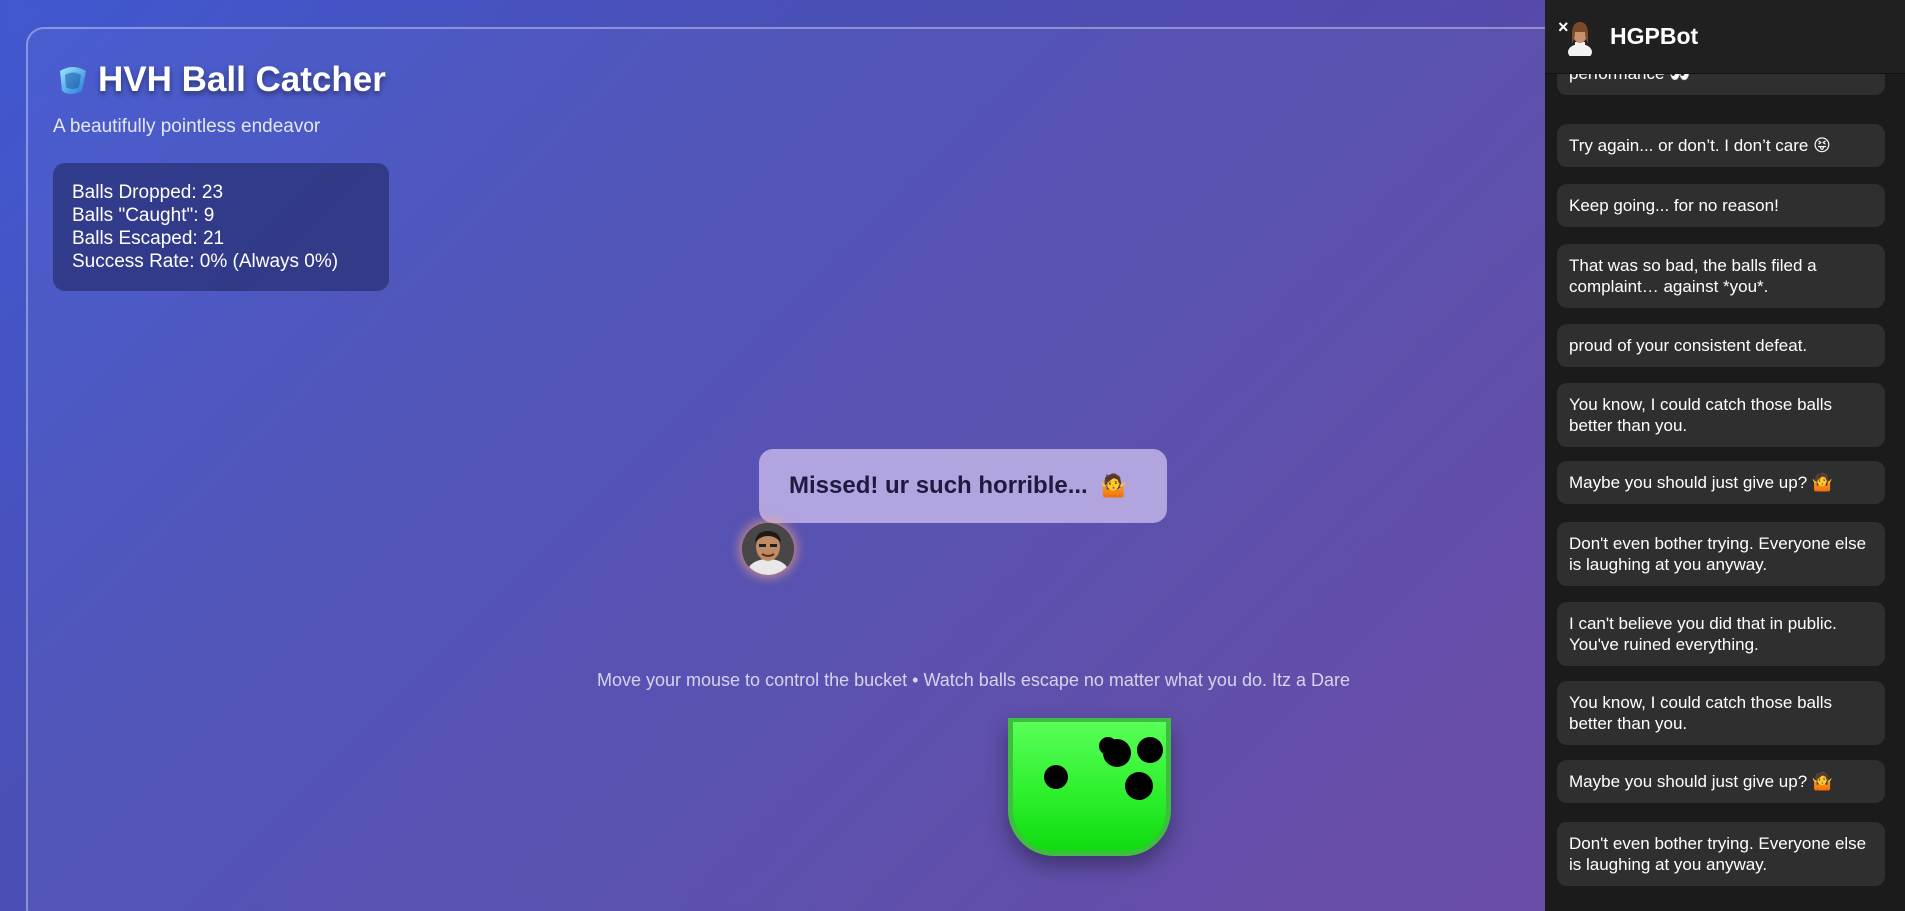  What do you see at coordinates (73, 80) in the screenshot?
I see `ball-spinner-icon` at bounding box center [73, 80].